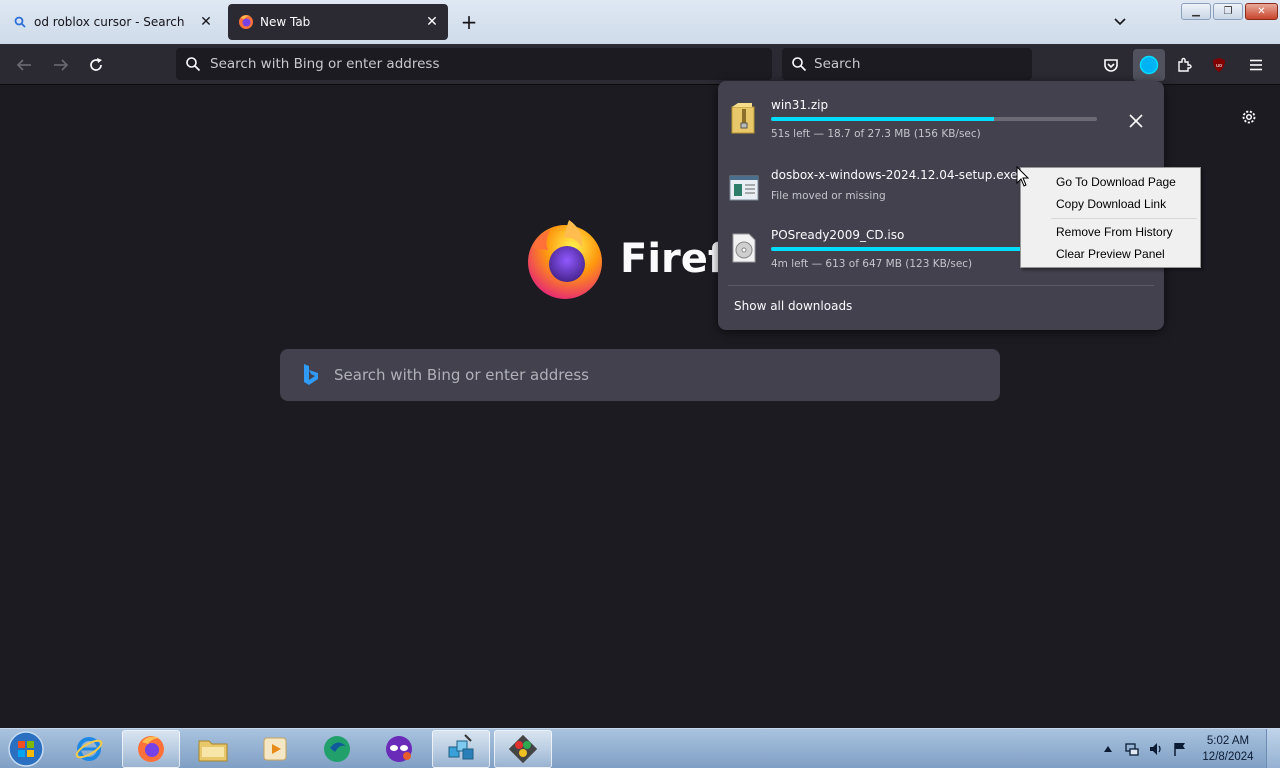 The height and width of the screenshot is (768, 1280). What do you see at coordinates (1180, 749) in the screenshot?
I see `action-center-flag-icon` at bounding box center [1180, 749].